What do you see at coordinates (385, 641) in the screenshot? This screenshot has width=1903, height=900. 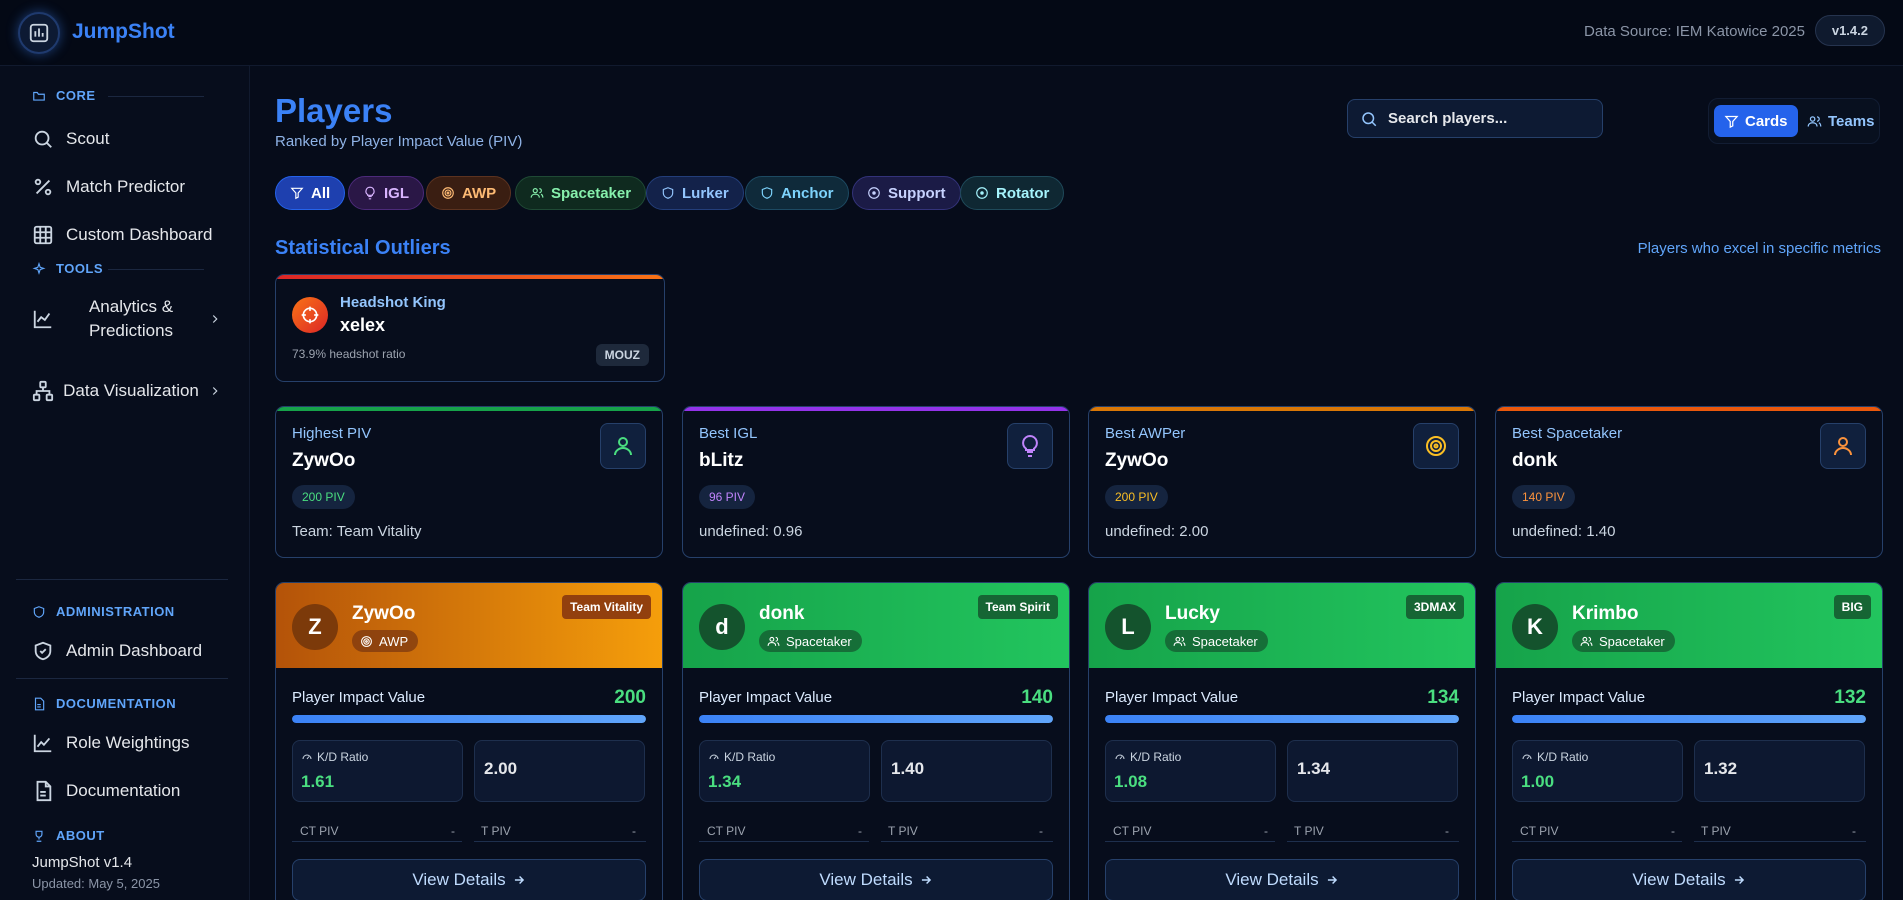 I see `role-badge: AWP` at bounding box center [385, 641].